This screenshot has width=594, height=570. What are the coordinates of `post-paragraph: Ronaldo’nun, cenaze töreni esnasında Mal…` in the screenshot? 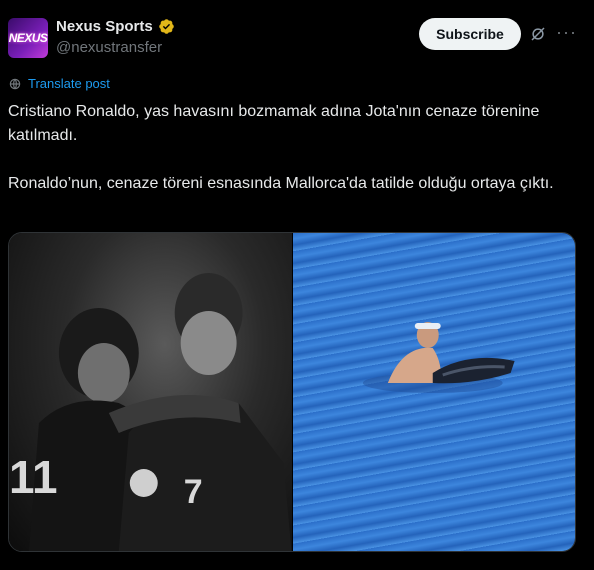 It's located at (281, 183).